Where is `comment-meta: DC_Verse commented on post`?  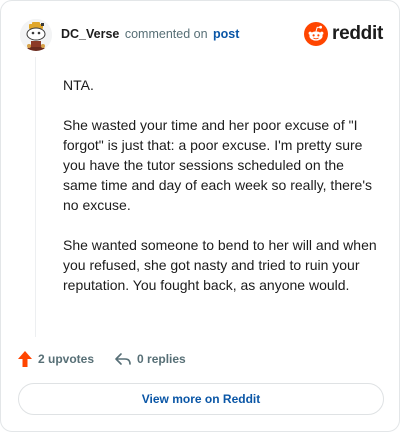
comment-meta: DC_Verse commented on post is located at coordinates (150, 34).